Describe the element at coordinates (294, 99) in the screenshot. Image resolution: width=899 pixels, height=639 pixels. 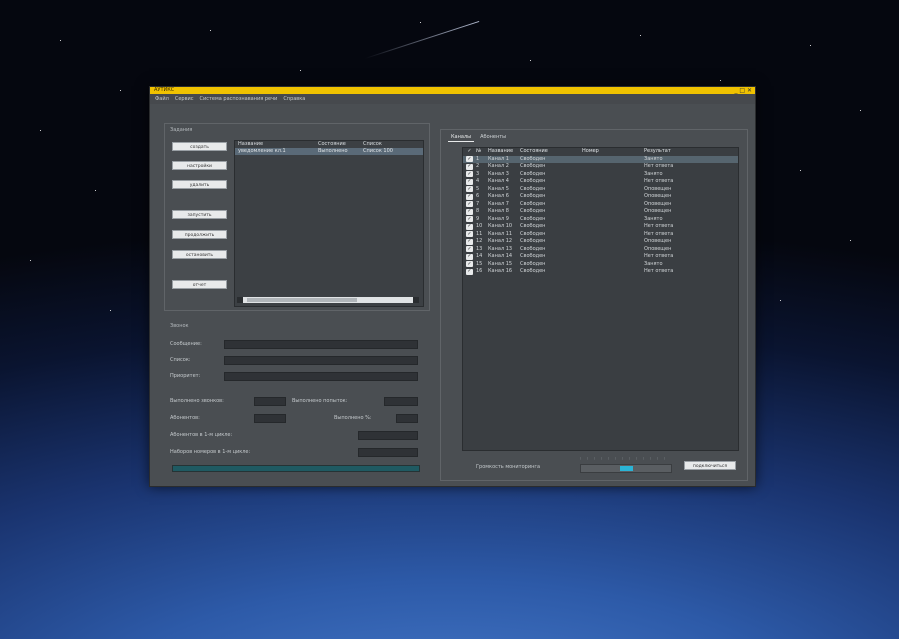
I see `menu-help: Справка` at that location.